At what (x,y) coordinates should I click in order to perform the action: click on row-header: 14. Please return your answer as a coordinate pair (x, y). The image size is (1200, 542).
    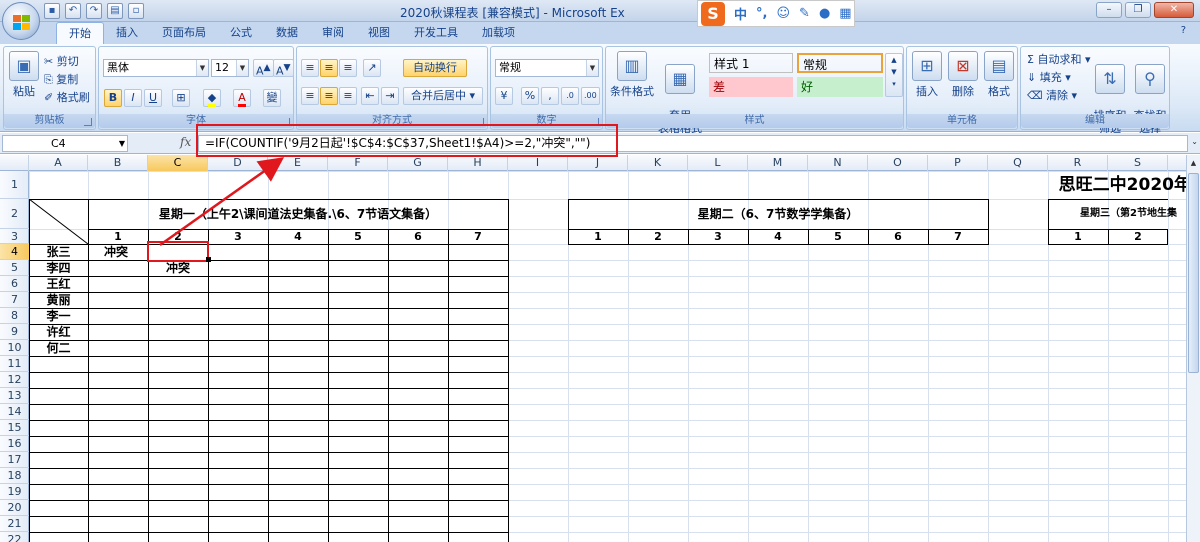
    Looking at the image, I should click on (14, 412).